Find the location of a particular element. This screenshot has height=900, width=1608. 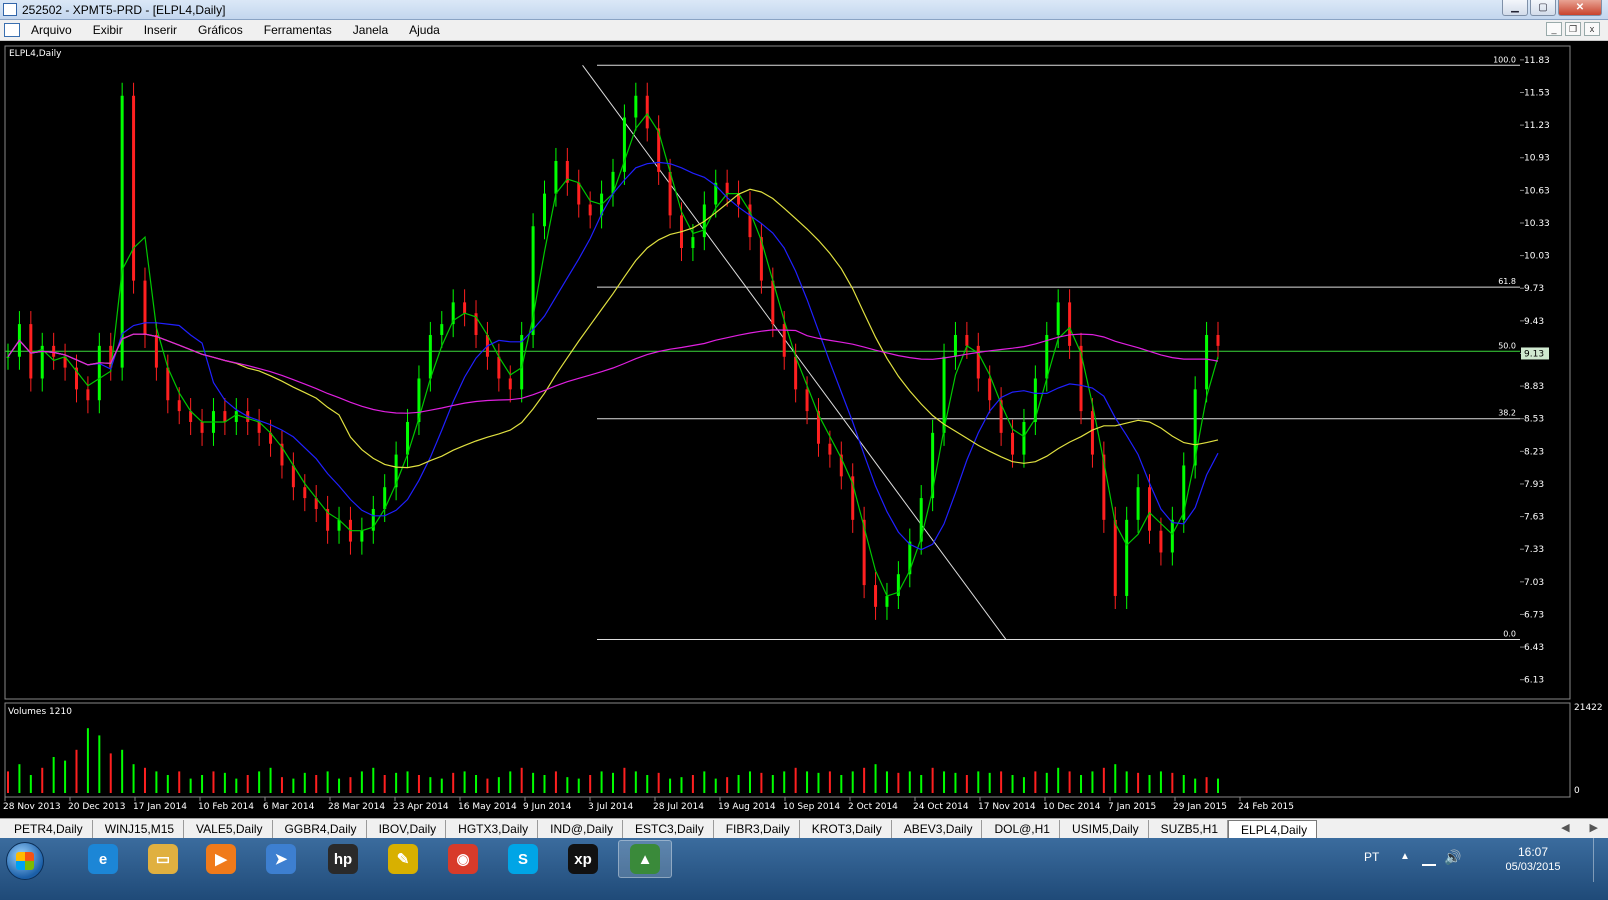

tab-winj15: WINJ15,M15 is located at coordinates (139, 829).